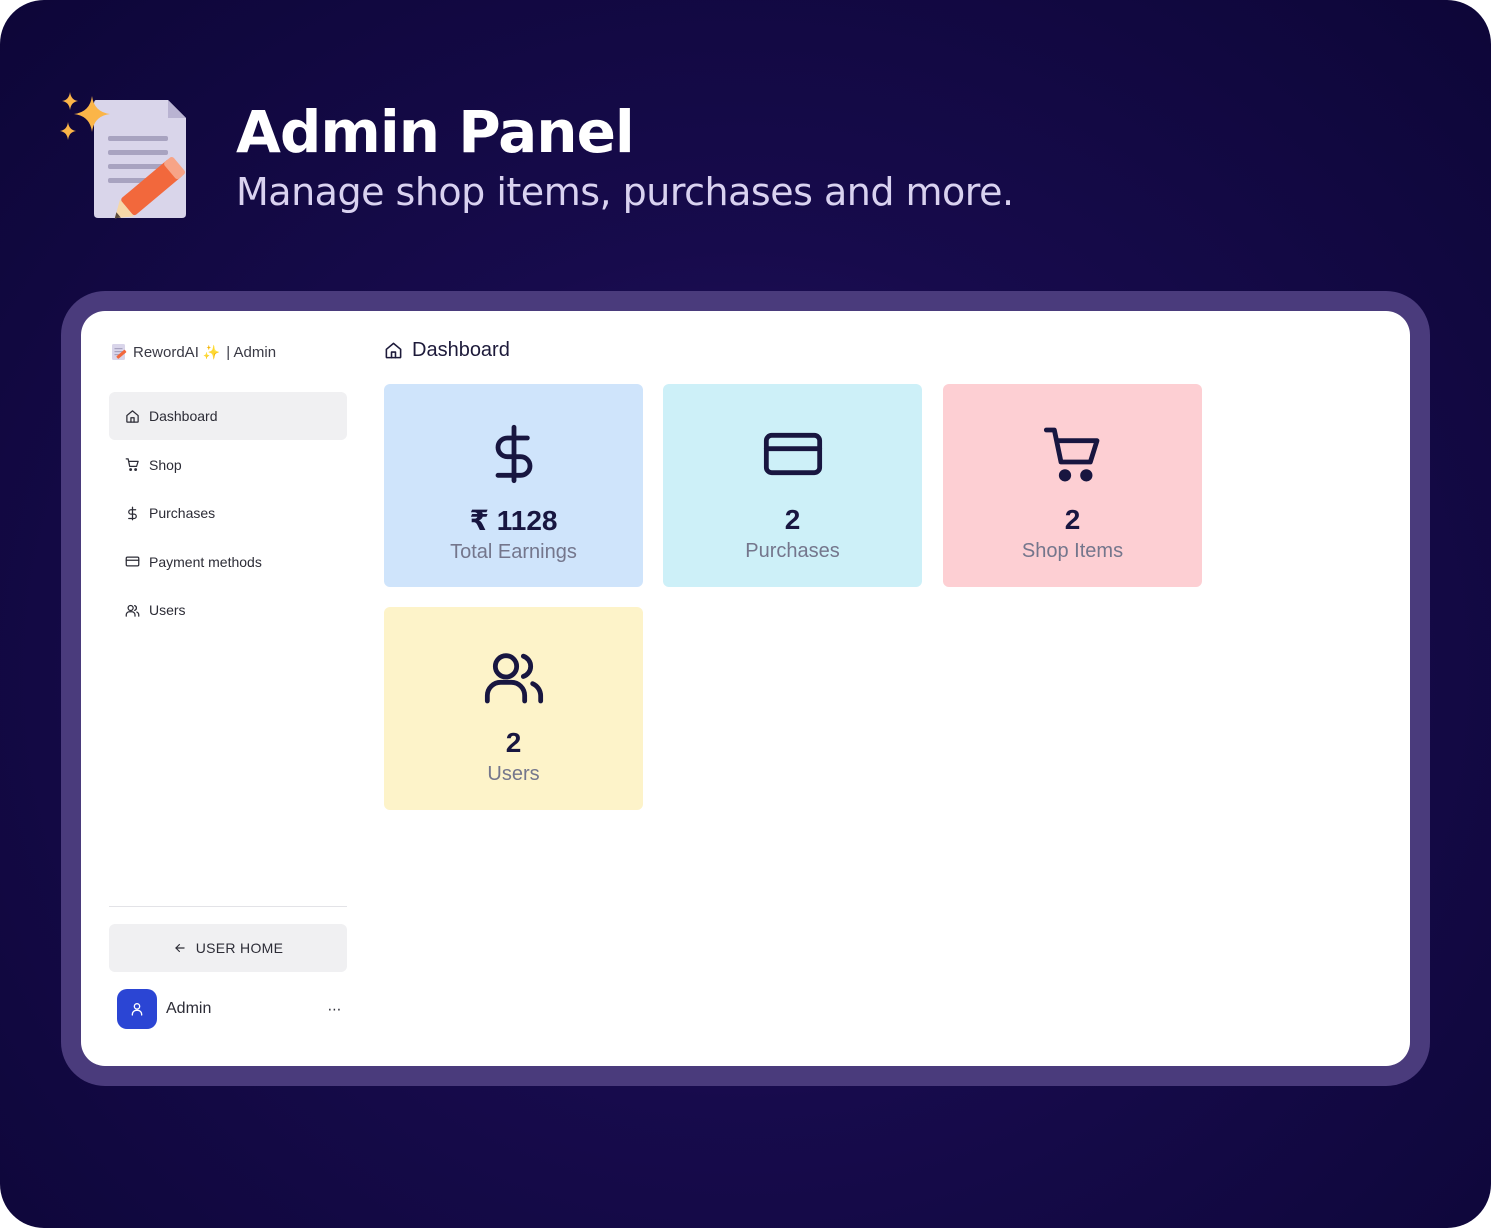 The height and width of the screenshot is (1228, 1491). What do you see at coordinates (180, 948) in the screenshot?
I see `arrow-left-icon` at bounding box center [180, 948].